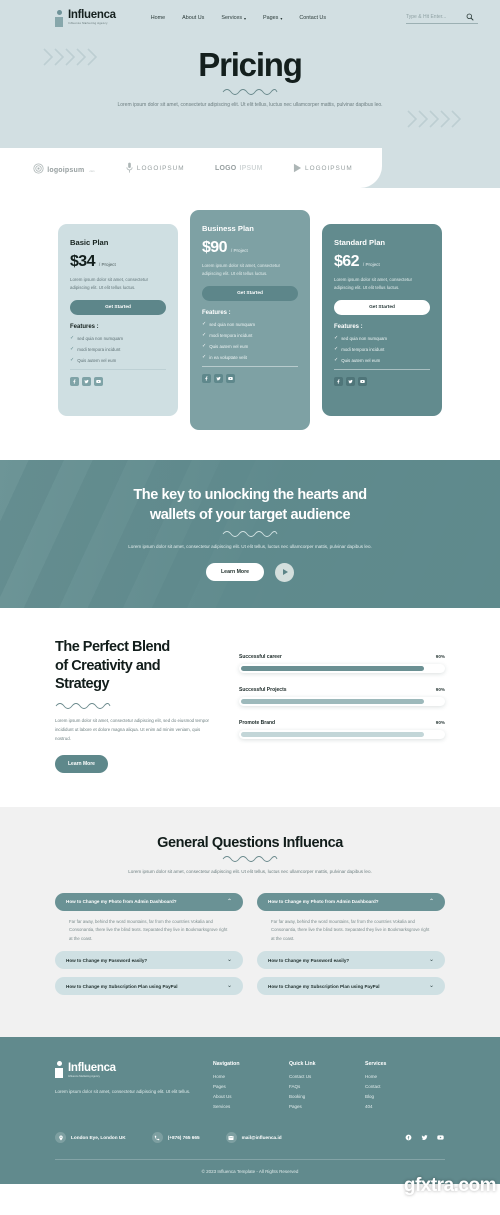 This screenshot has width=500, height=1215. What do you see at coordinates (215, 247) in the screenshot?
I see `plan-price: $90` at bounding box center [215, 247].